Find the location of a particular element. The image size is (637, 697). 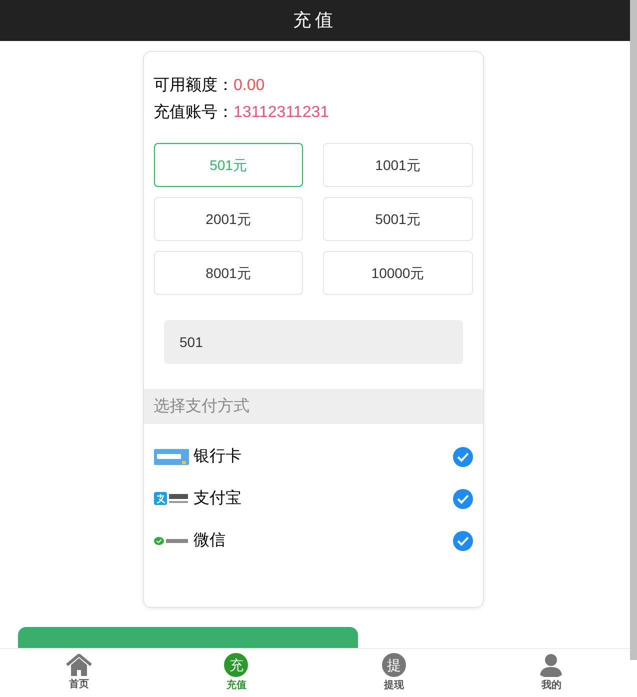

payment-label: 银行卡 is located at coordinates (218, 456).